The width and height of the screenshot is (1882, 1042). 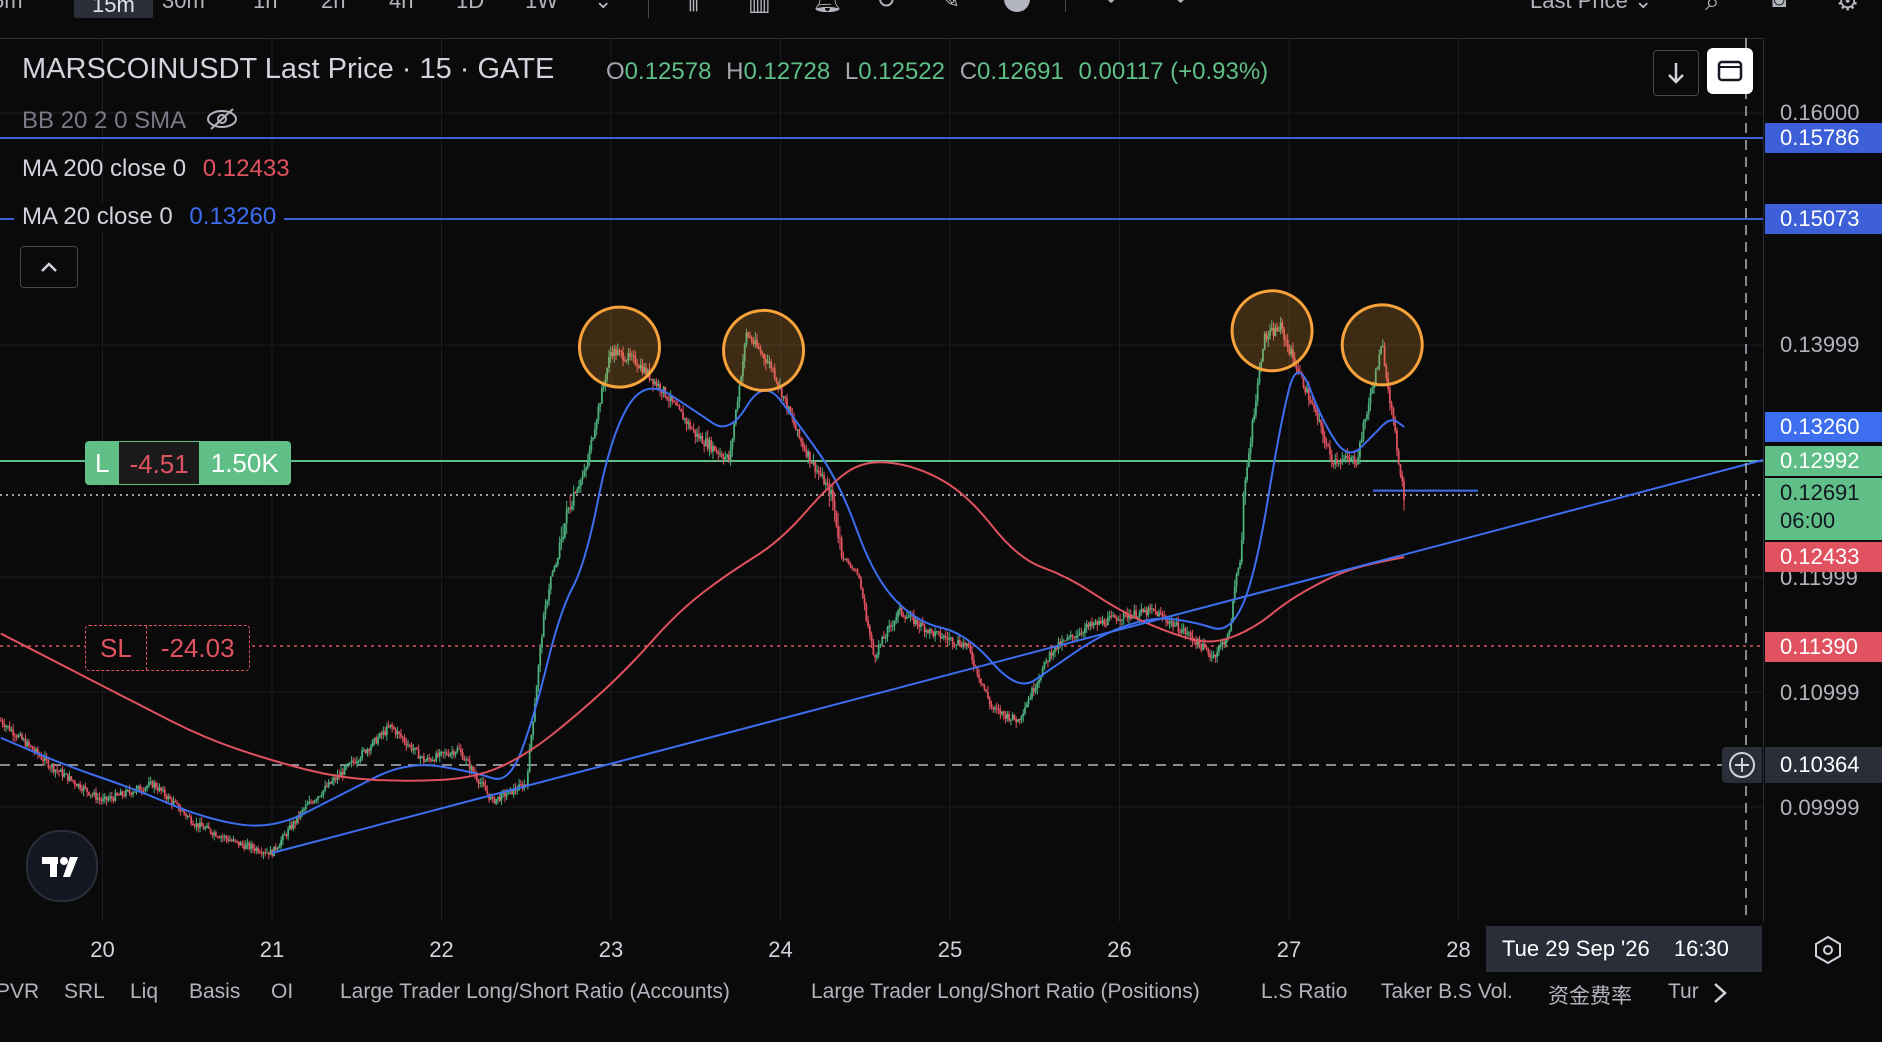 What do you see at coordinates (84, 992) in the screenshot?
I see `tab-srl: SRL` at bounding box center [84, 992].